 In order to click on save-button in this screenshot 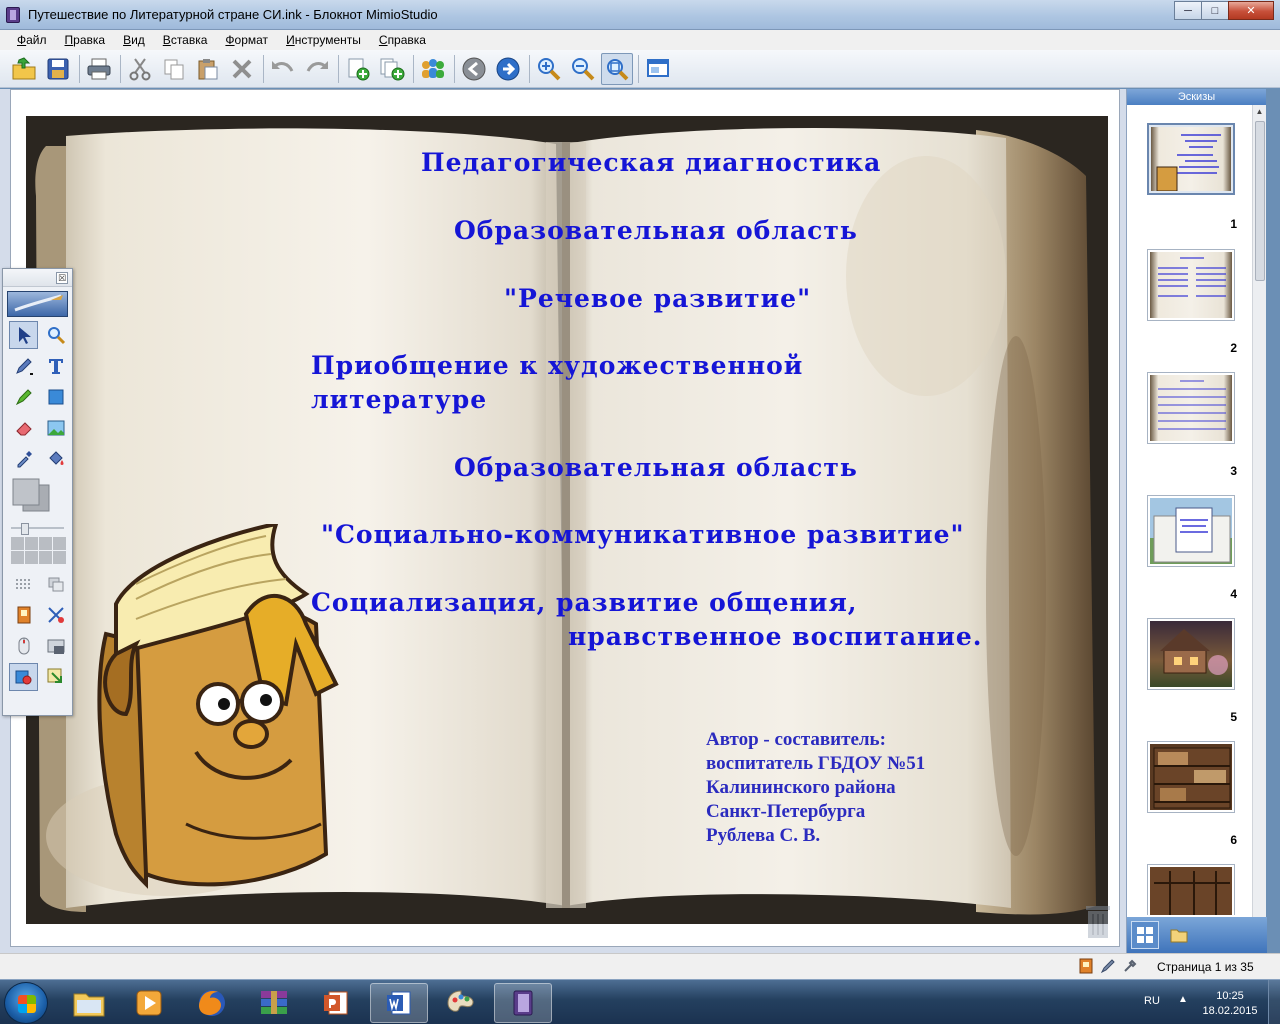, I will do `click(58, 69)`.